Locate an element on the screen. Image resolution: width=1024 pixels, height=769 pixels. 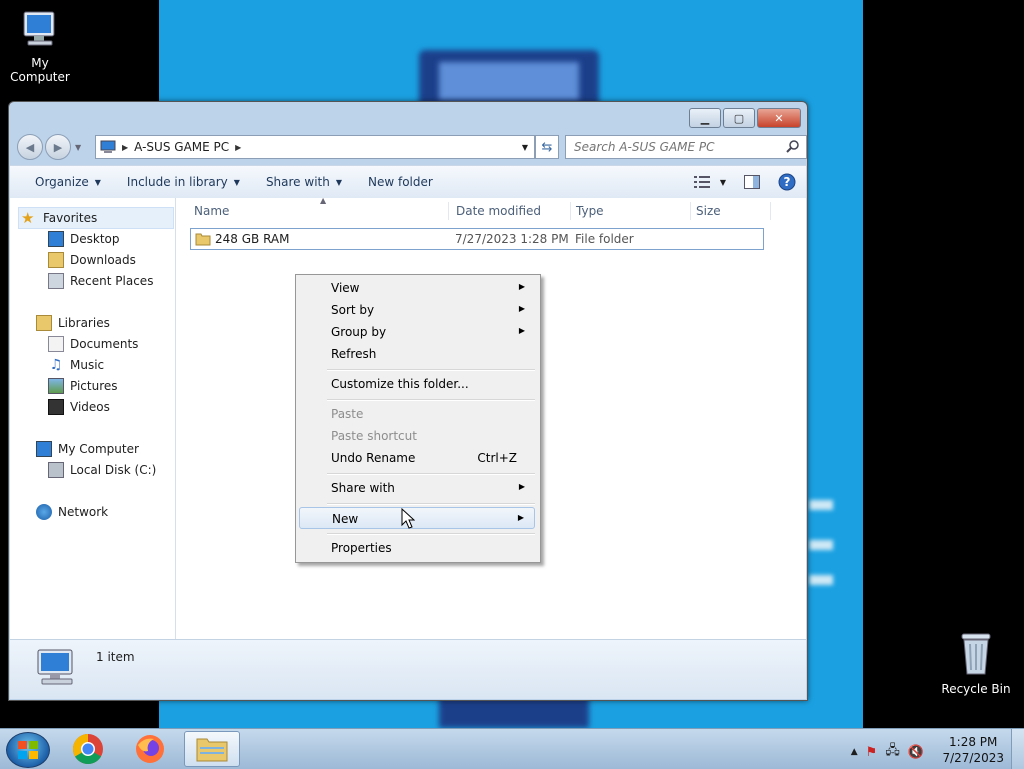
menu-item-group-by: Group by ▶ is located at coordinates (417, 332).